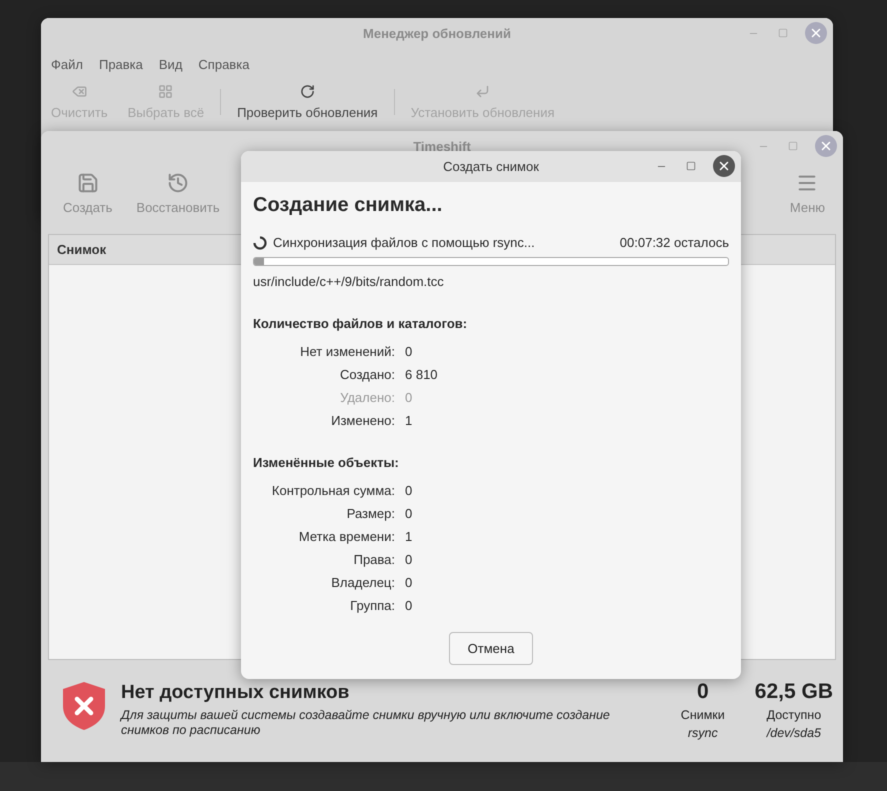  Describe the element at coordinates (307, 102) in the screenshot. I see `toolbar-button: Проверить обновления` at that location.